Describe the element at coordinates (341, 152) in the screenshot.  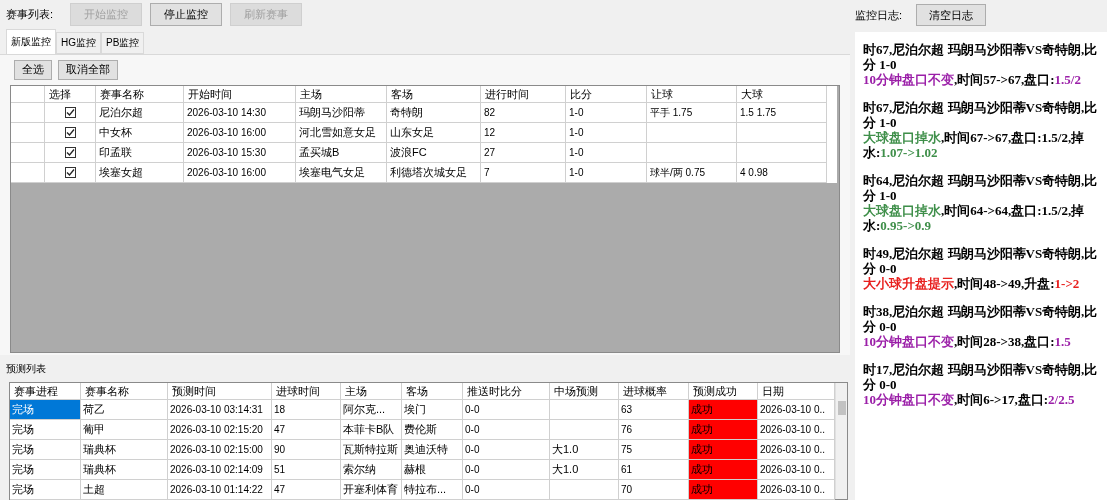
I see `table-cell: 孟买城B` at that location.